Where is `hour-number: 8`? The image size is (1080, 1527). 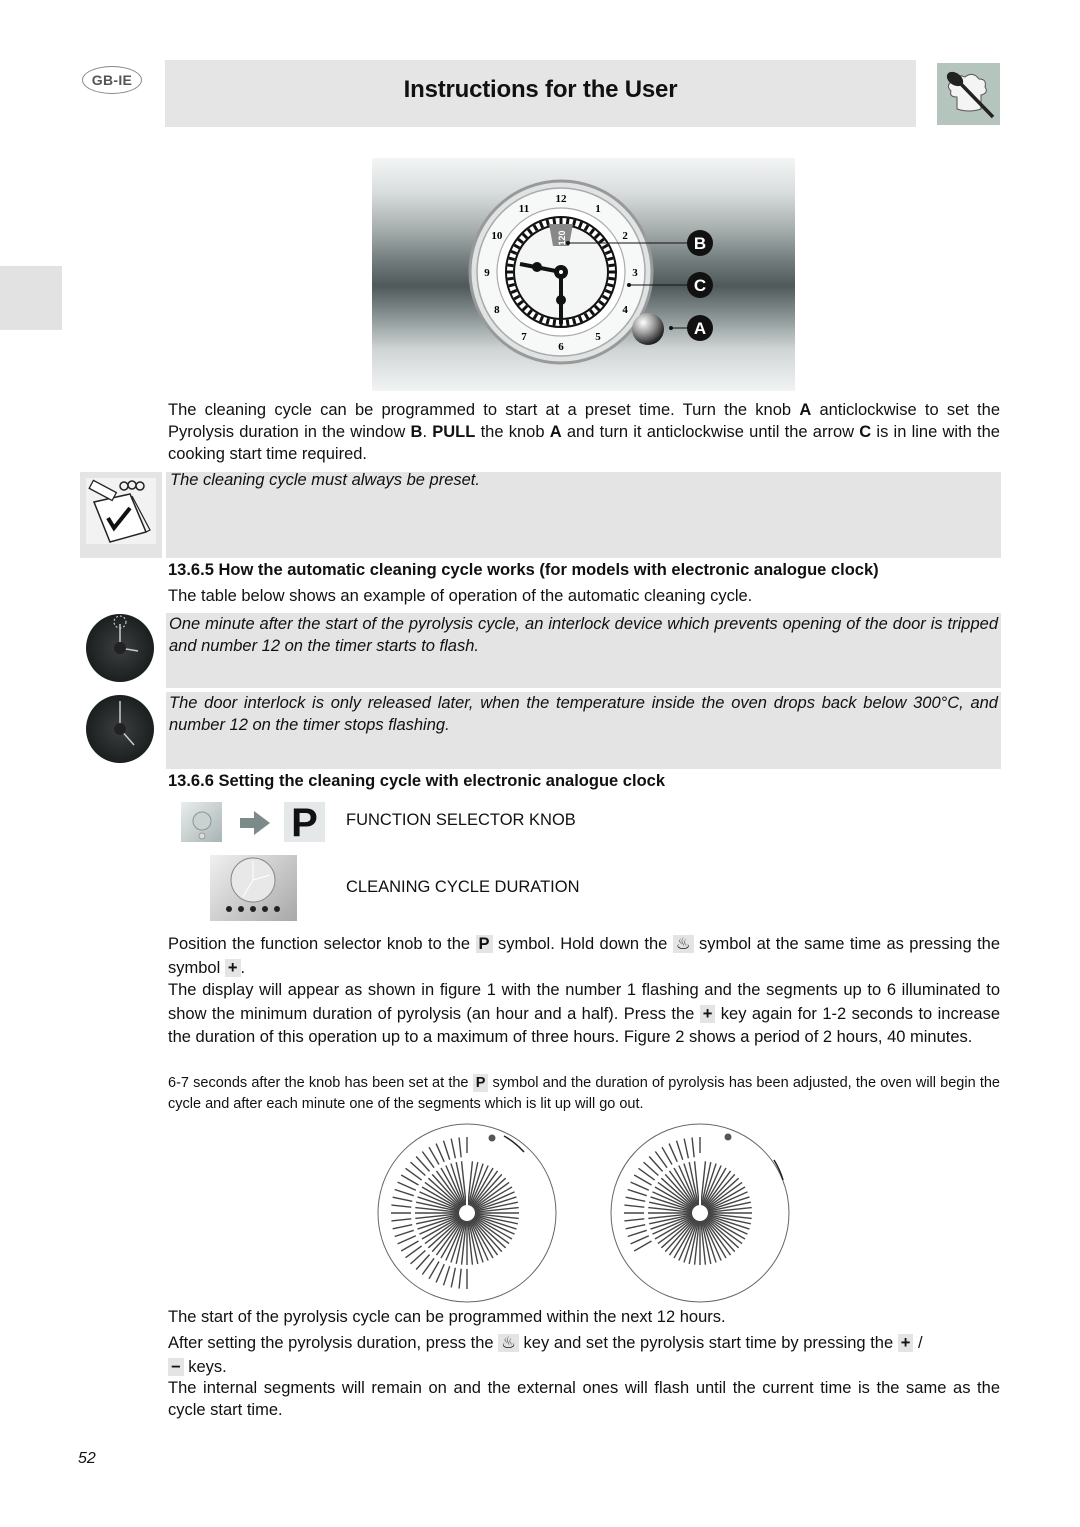 hour-number: 8 is located at coordinates (497, 310).